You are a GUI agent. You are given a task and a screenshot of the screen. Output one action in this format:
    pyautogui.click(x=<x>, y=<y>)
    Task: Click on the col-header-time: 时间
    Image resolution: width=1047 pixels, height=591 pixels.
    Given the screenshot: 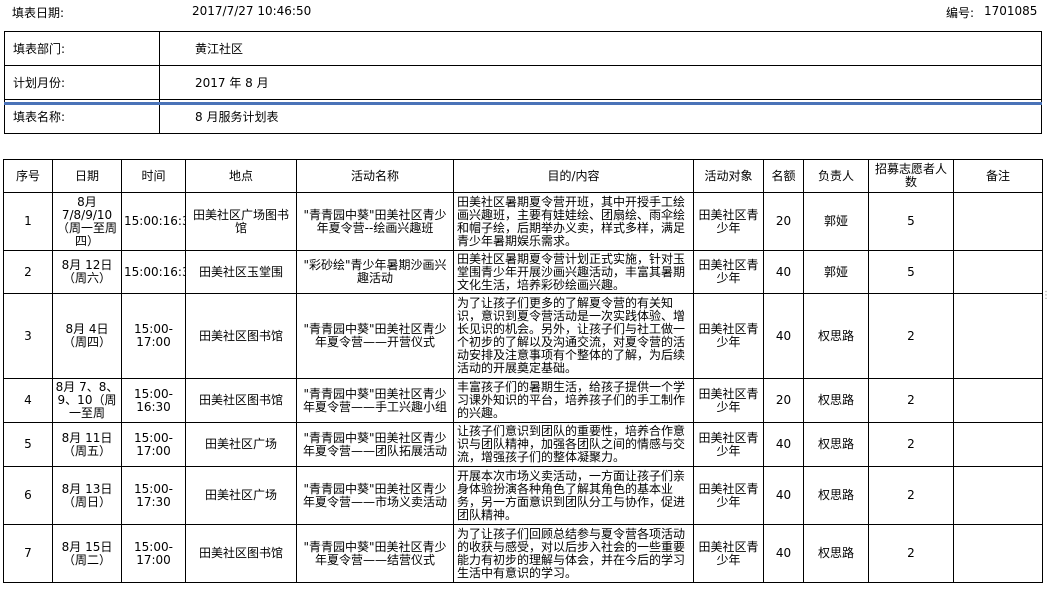 What is the action you would take?
    pyautogui.click(x=153, y=176)
    